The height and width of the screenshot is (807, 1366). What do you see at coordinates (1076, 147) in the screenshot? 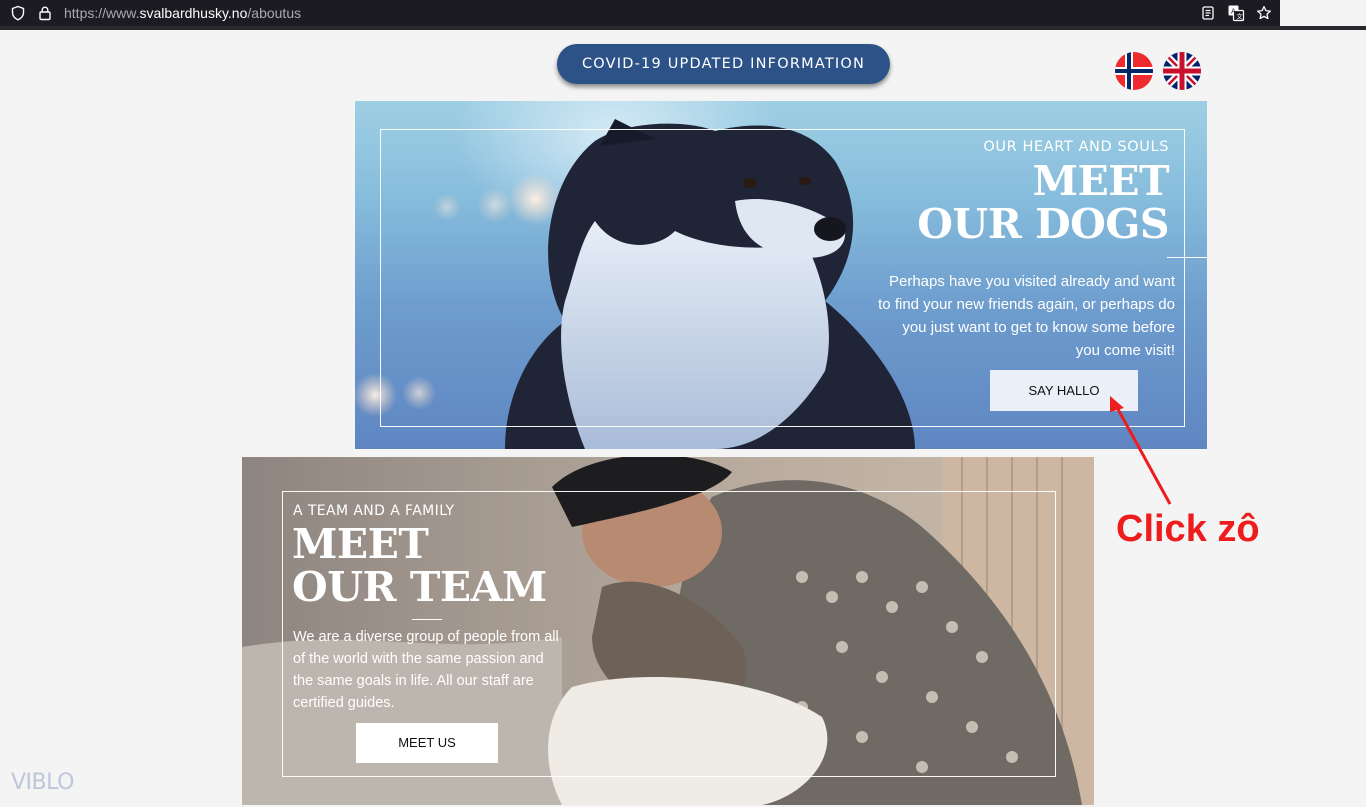
I see `dogs-kicker: OUR HEART AND SOULS` at bounding box center [1076, 147].